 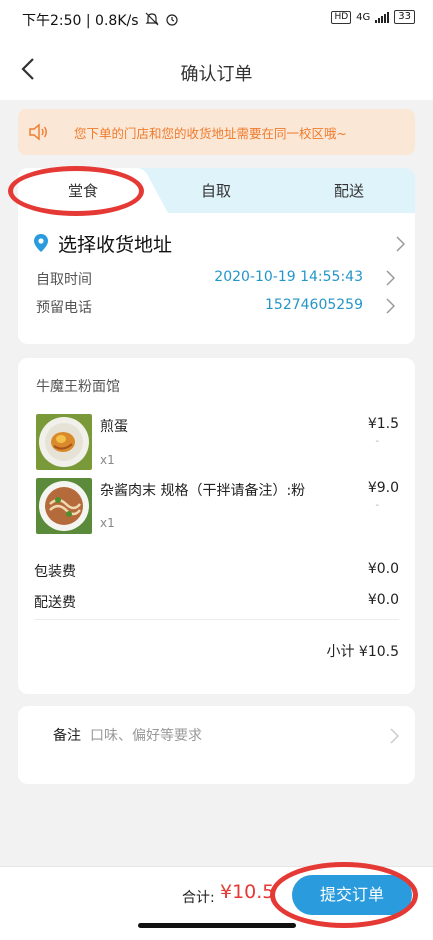 I want to click on item-price: ¥1.5, so click(x=383, y=424).